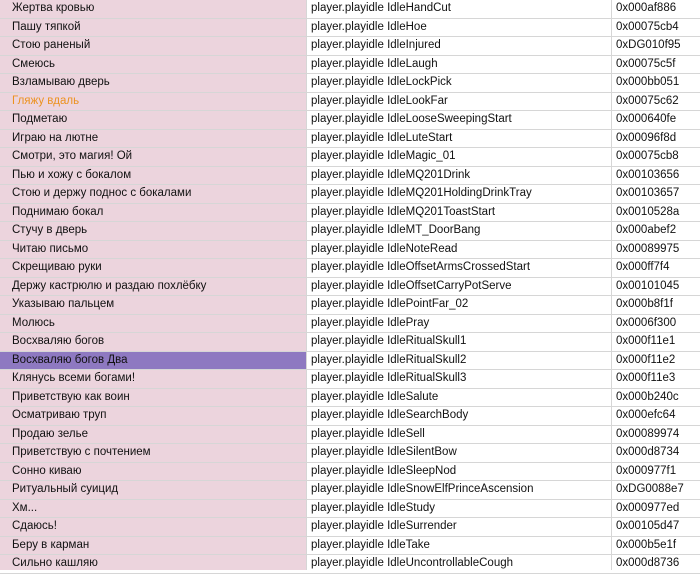 This screenshot has height=574, width=700. I want to click on console-command-cell: player.playidle IdleOffsetCarryPotServe, so click(459, 286).